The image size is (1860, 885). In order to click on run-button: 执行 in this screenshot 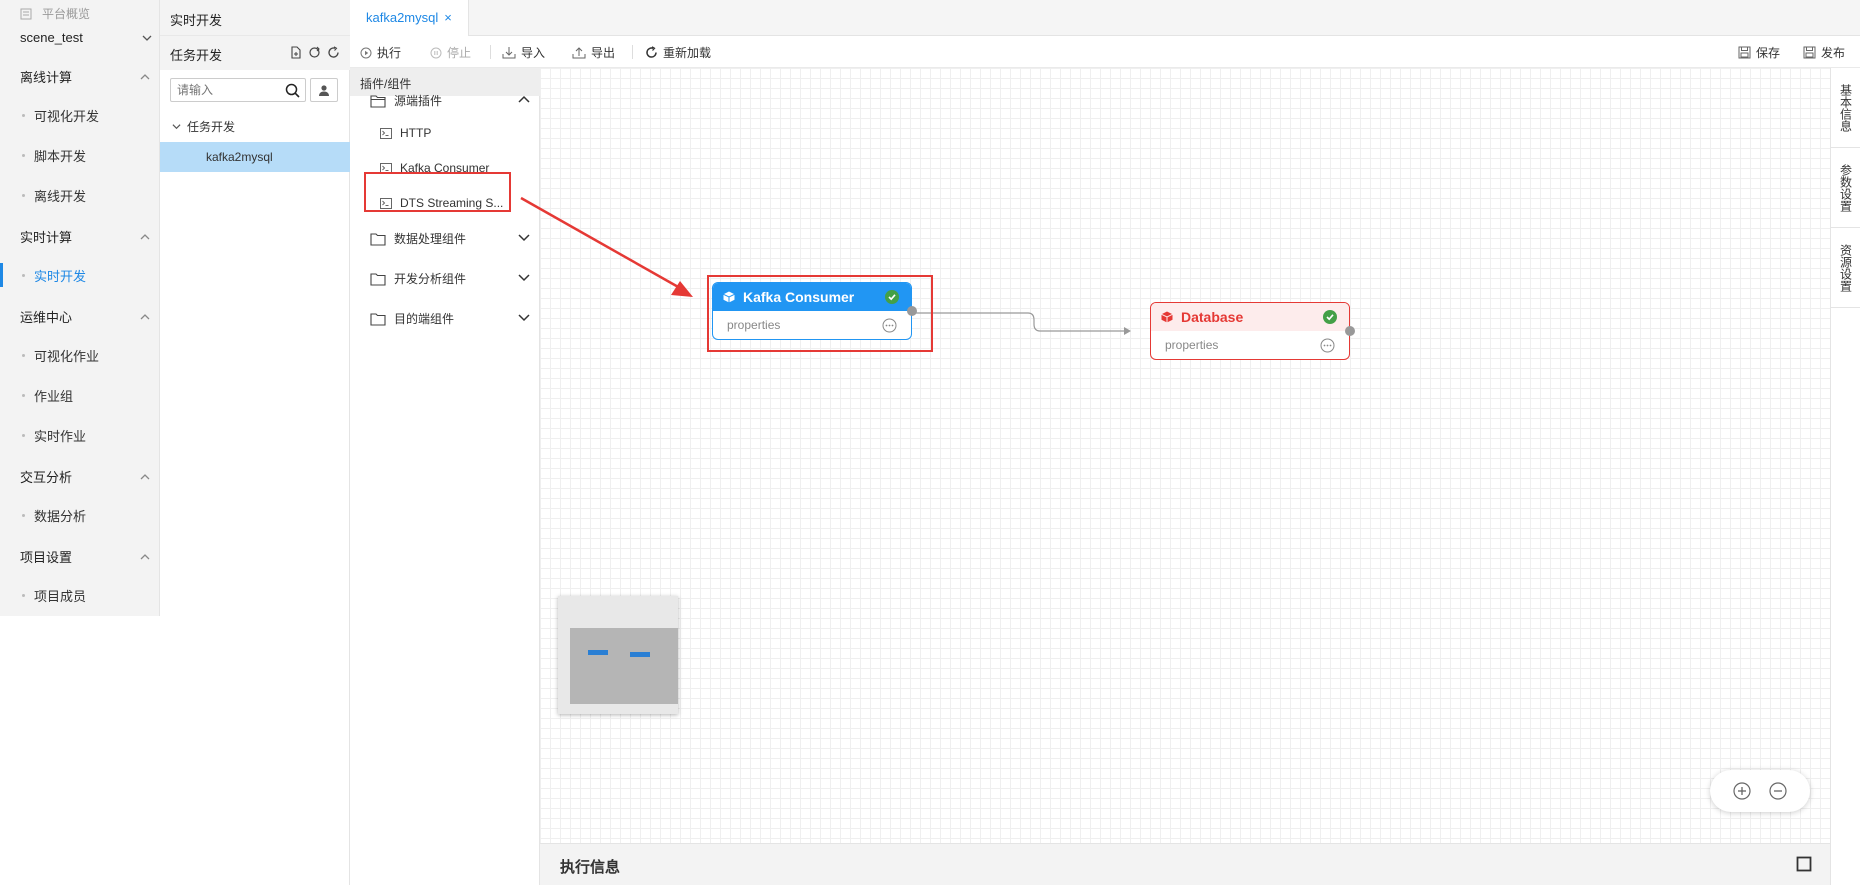, I will do `click(380, 52)`.